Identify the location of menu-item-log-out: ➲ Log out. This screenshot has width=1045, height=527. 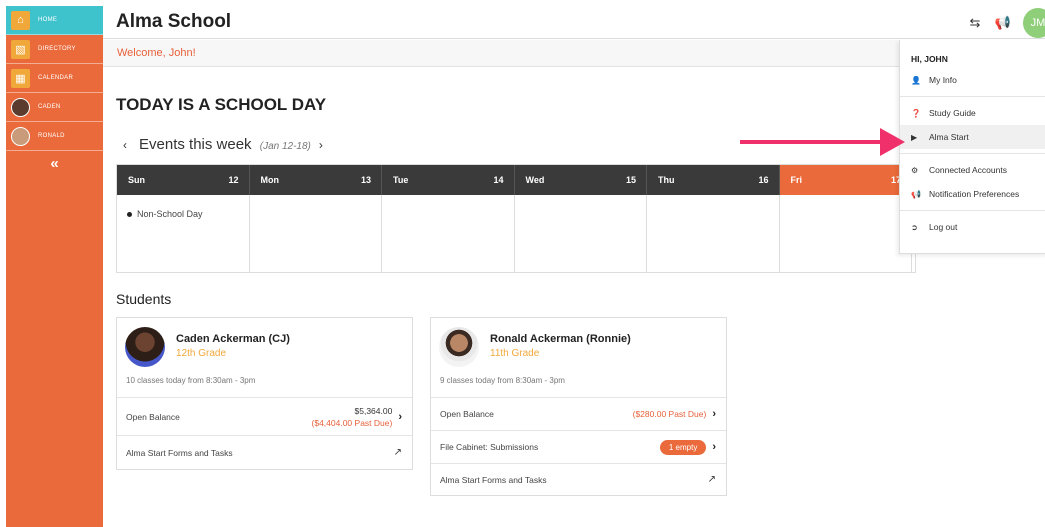
(972, 227).